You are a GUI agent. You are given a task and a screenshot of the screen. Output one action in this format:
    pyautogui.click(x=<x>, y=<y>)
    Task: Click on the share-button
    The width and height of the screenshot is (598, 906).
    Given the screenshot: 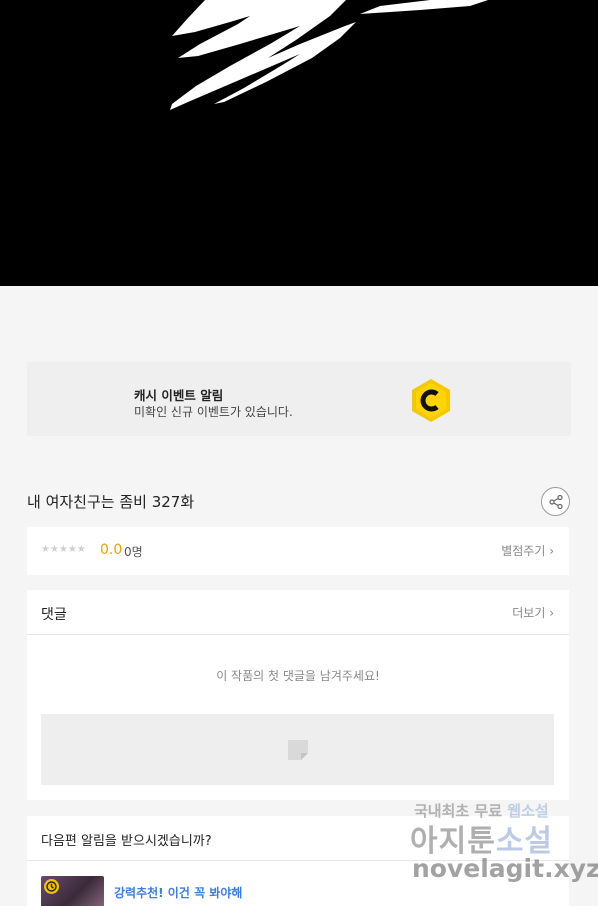 What is the action you would take?
    pyautogui.click(x=555, y=501)
    